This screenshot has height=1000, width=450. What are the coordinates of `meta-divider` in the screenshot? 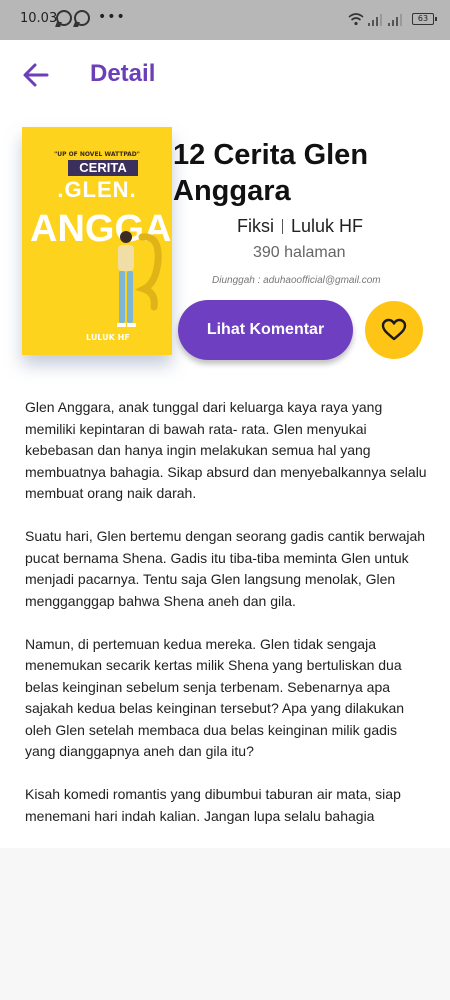 It's located at (282, 226).